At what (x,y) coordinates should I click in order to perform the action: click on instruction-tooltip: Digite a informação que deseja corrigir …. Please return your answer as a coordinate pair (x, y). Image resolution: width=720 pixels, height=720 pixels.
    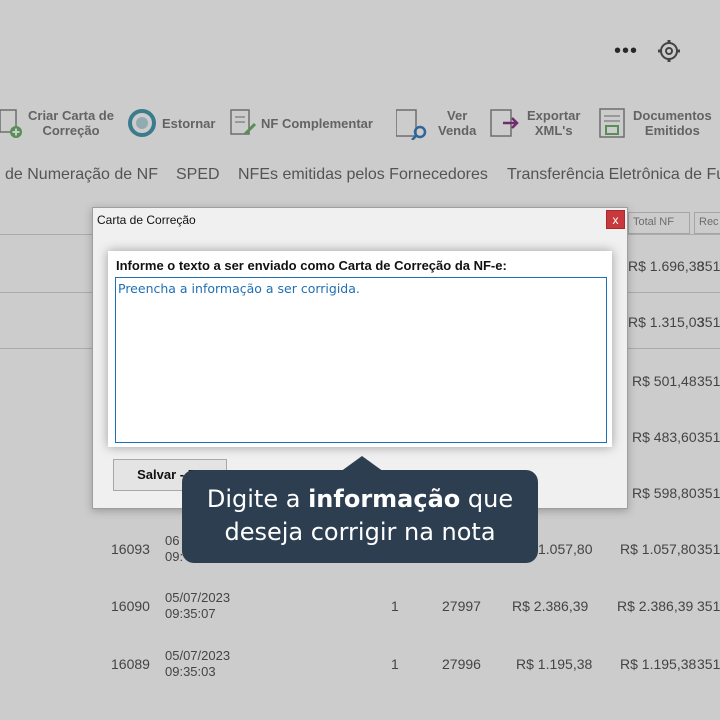
    Looking at the image, I should click on (360, 516).